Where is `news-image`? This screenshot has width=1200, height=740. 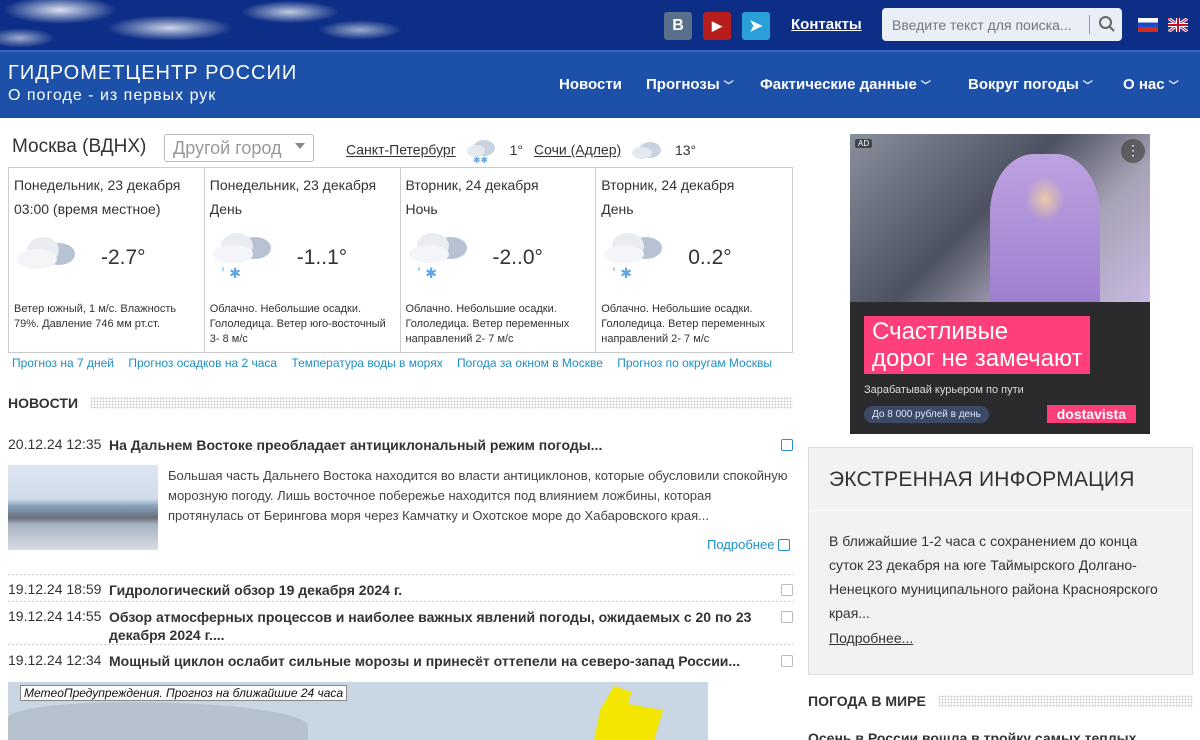
news-image is located at coordinates (83, 507).